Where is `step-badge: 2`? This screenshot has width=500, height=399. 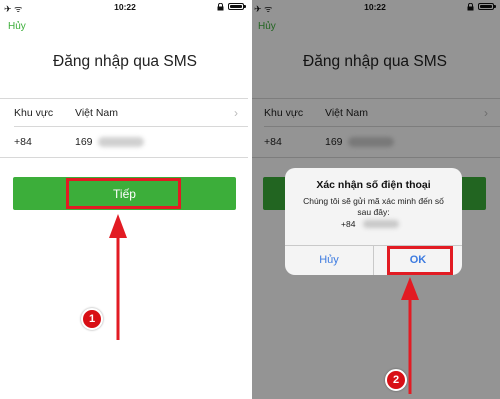
step-badge: 2 is located at coordinates (396, 380).